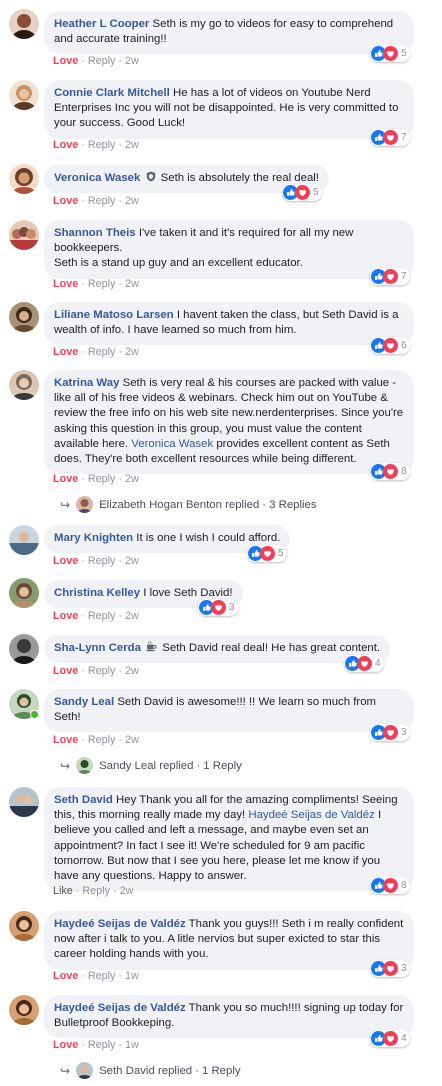  I want to click on reply-author: Seth David, so click(127, 1070).